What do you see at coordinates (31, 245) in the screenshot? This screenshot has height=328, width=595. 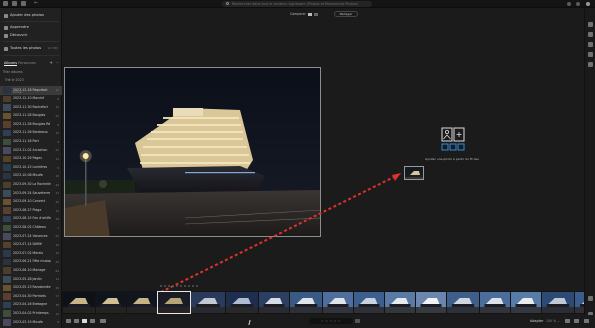 I see `album-item: 2023-07-14 Défilé 16` at bounding box center [31, 245].